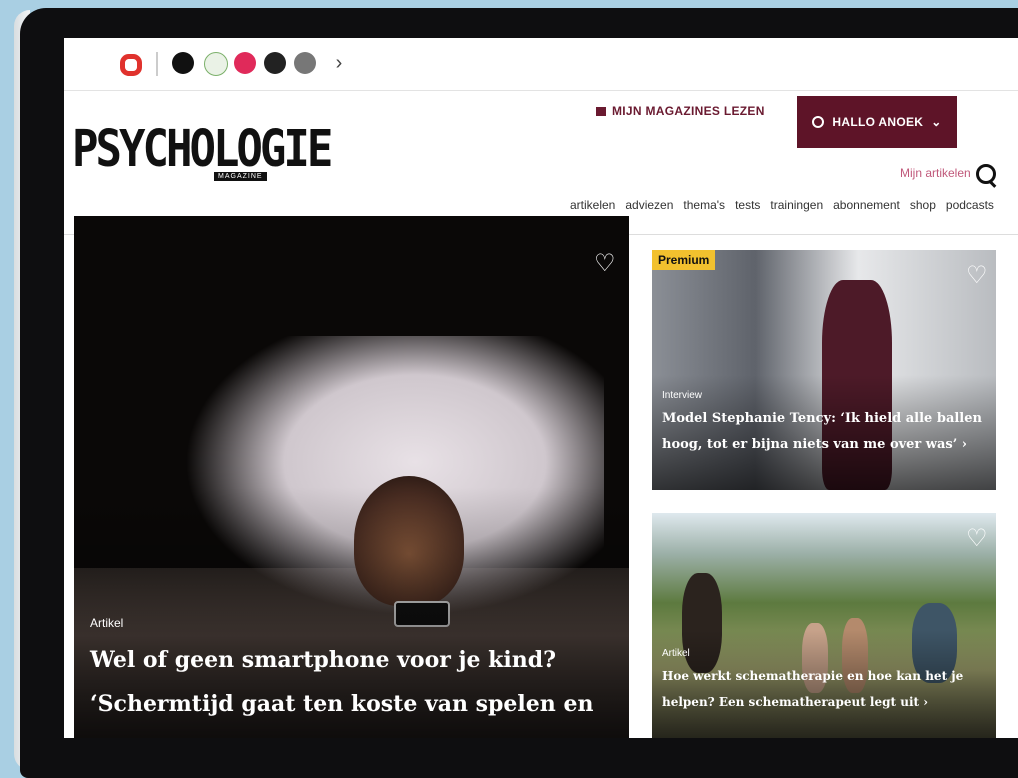  Describe the element at coordinates (601, 112) in the screenshot. I see `magazine-icon` at that location.